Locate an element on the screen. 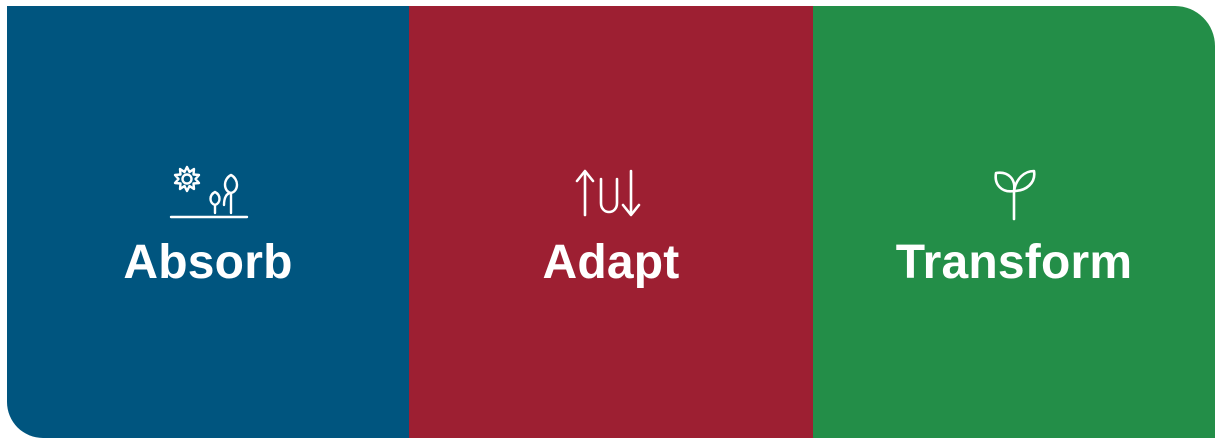 This screenshot has height=438, width=1215. up-down-arrows-icon is located at coordinates (611, 193).